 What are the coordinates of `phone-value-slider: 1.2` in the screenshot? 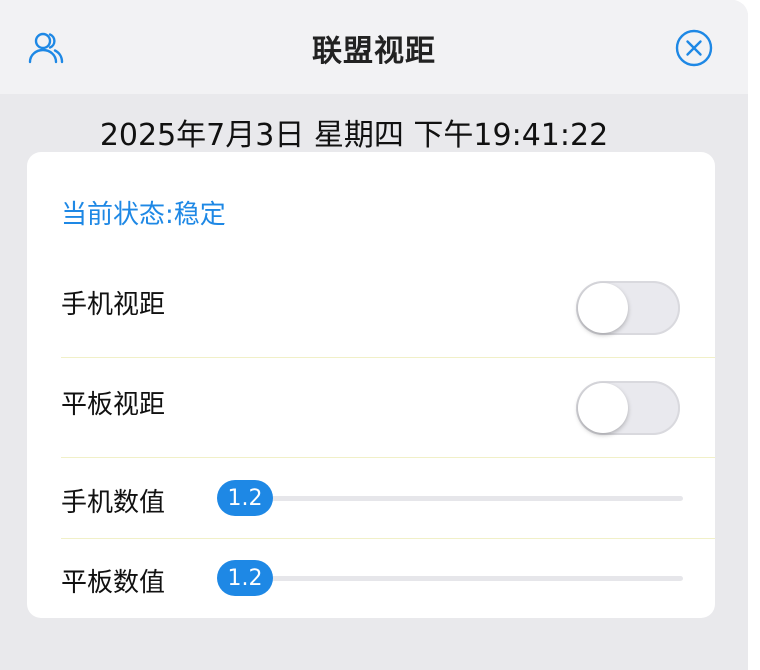 It's located at (450, 498).